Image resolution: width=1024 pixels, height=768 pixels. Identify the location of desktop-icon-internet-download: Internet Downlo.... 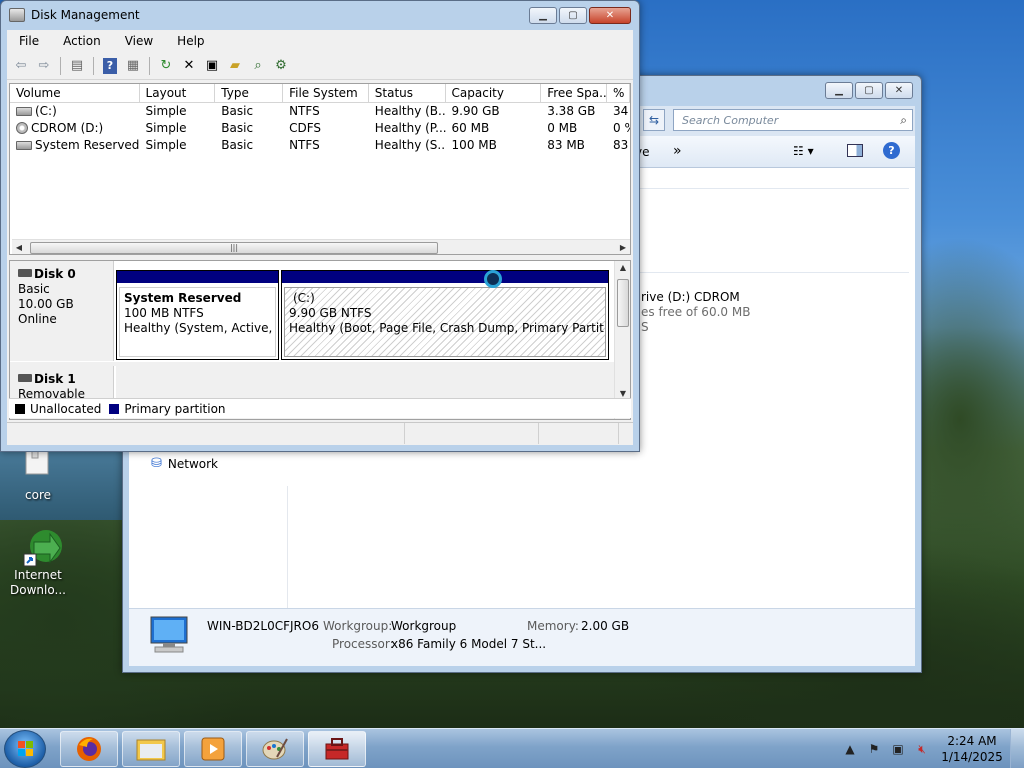
(38, 563).